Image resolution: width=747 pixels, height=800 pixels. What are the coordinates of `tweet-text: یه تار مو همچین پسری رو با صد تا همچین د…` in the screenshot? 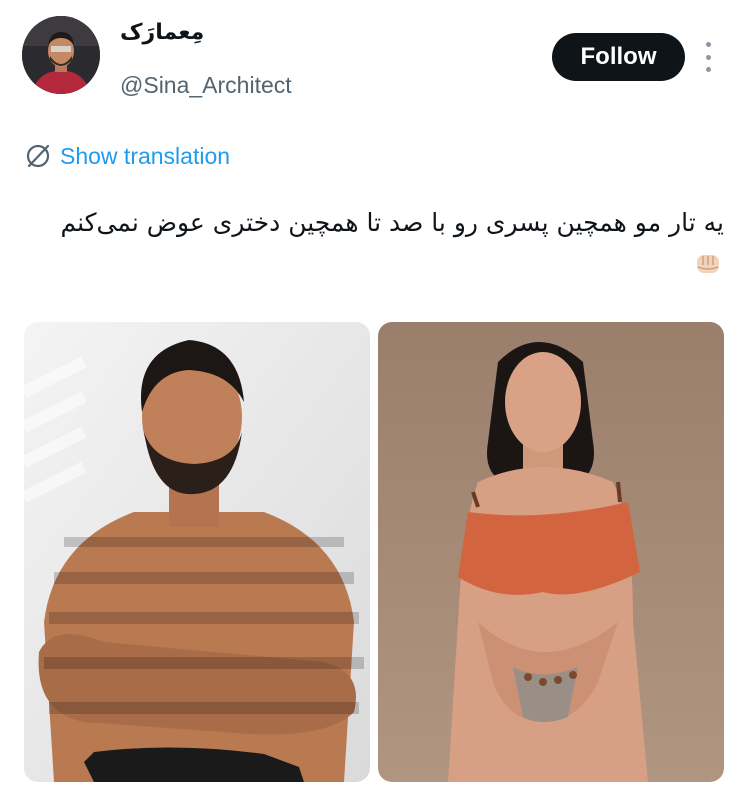 It's located at (392, 244).